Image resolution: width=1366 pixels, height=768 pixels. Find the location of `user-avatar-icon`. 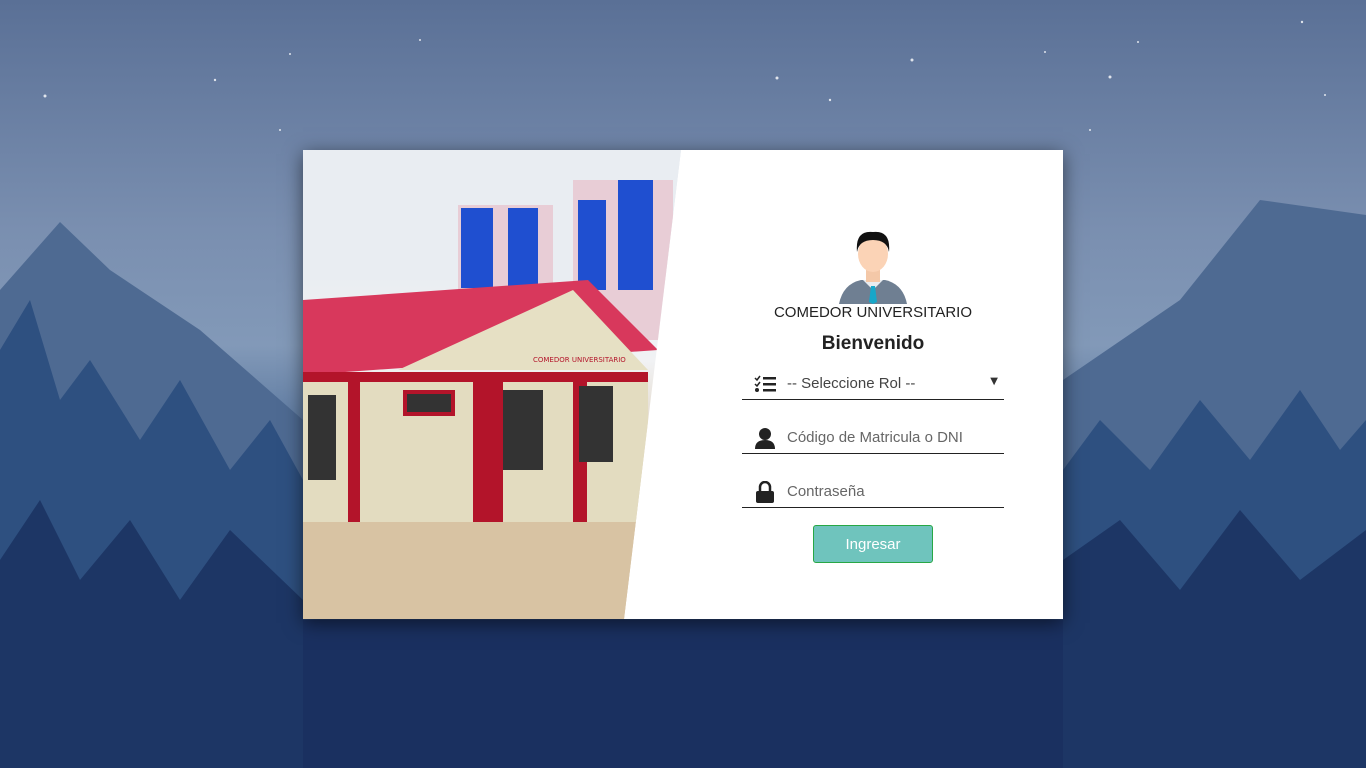

user-avatar-icon is located at coordinates (873, 267).